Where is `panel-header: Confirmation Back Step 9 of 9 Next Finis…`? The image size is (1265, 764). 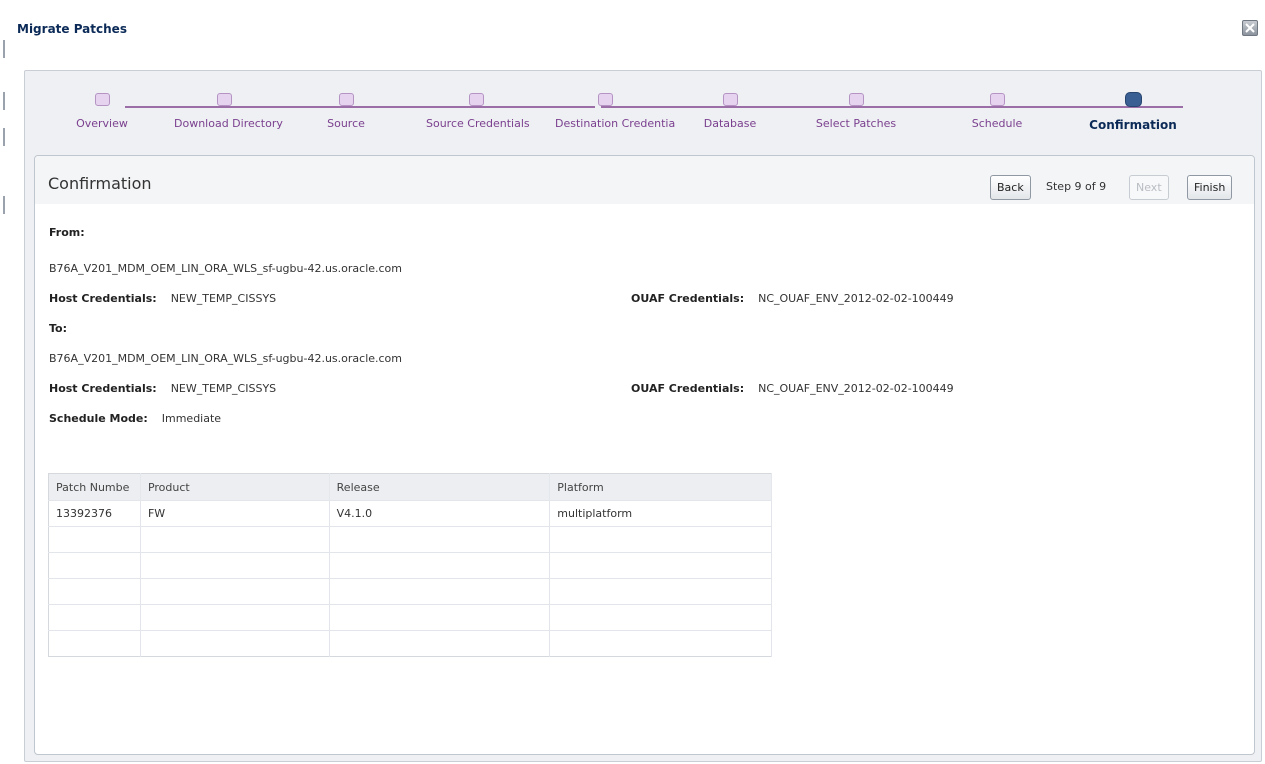
panel-header: Confirmation Back Step 9 of 9 Next Finis… is located at coordinates (644, 180).